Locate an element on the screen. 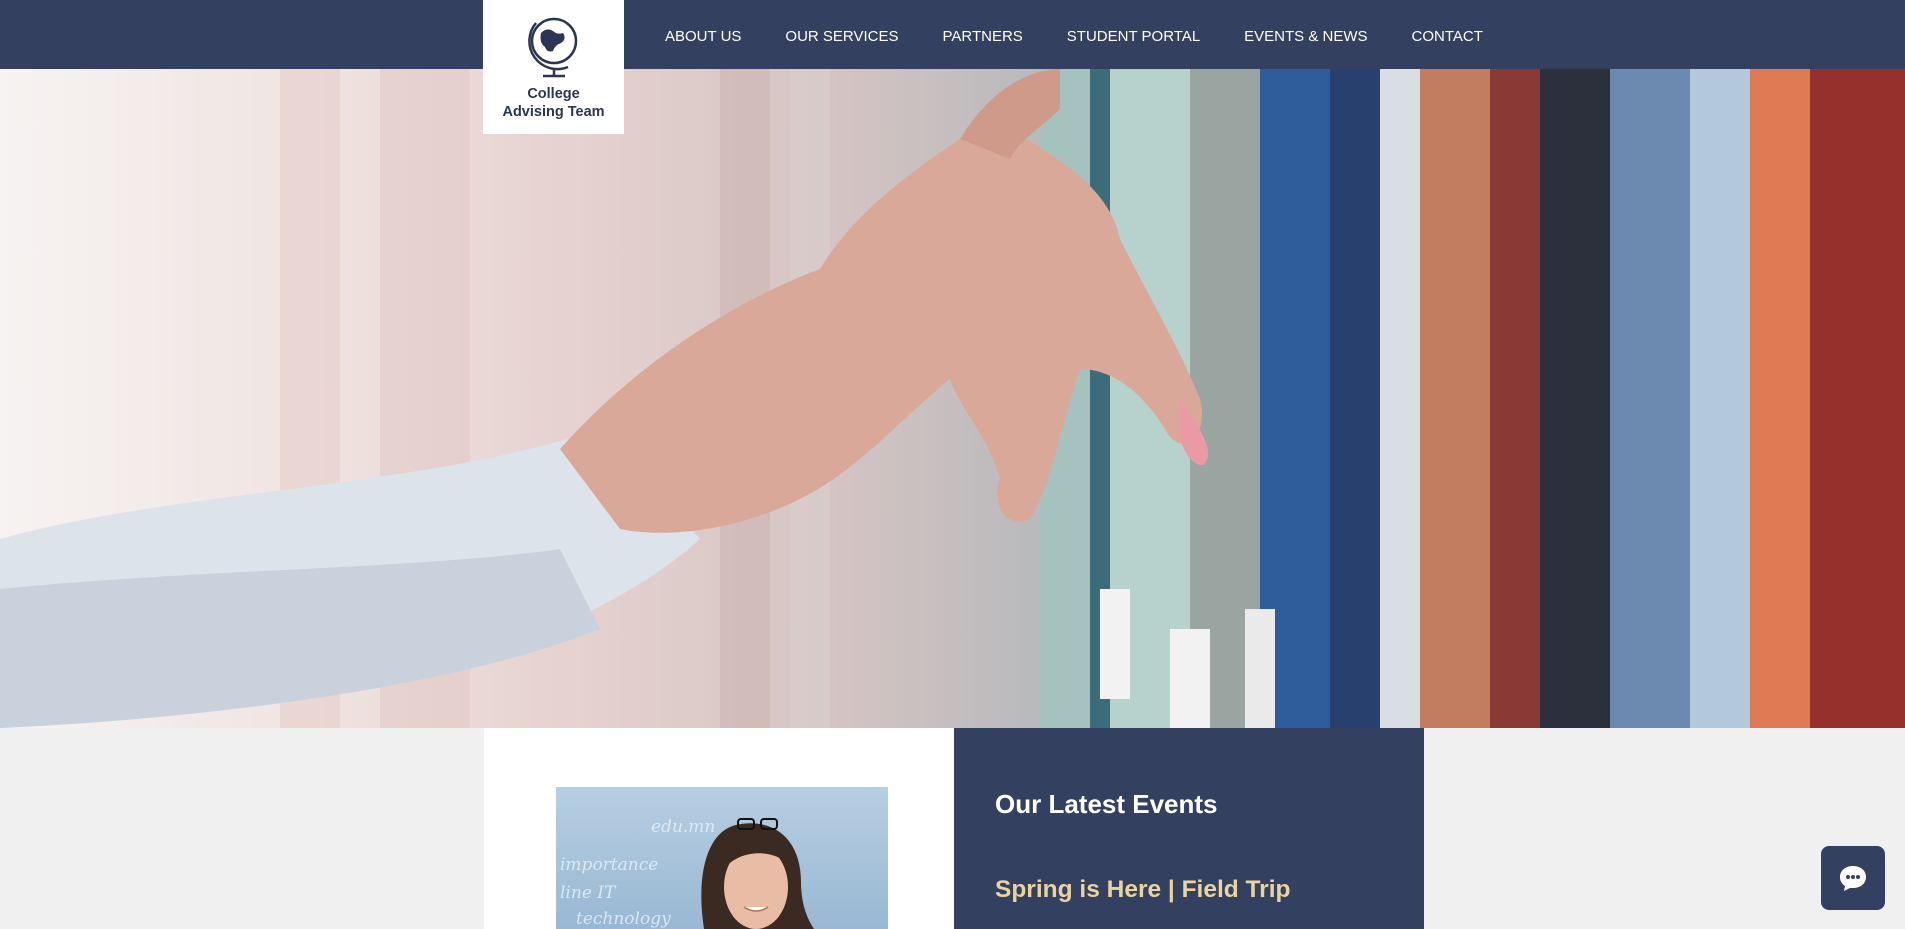 This screenshot has width=1905, height=929. nav-item-about-us: ABOUT US is located at coordinates (703, 36).